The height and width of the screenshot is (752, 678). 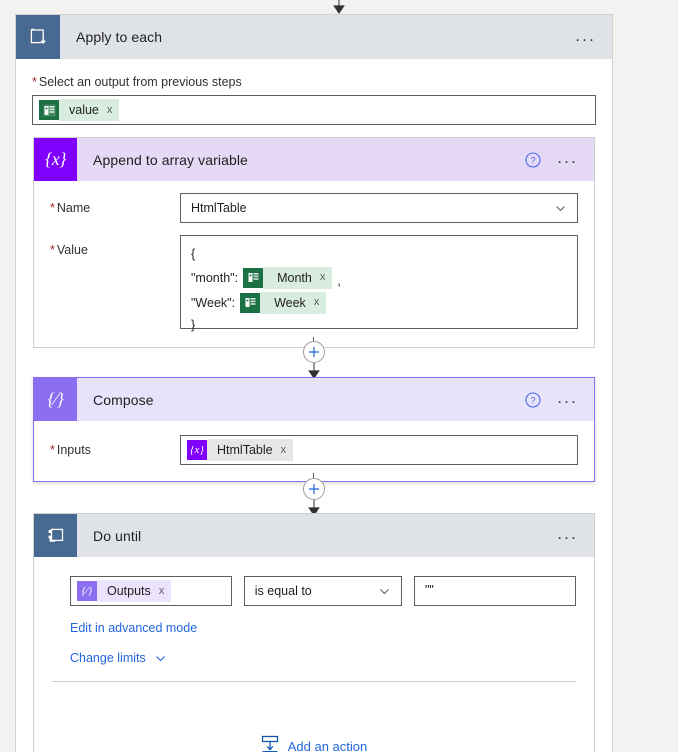 I want to click on compose-title: Compose, so click(x=123, y=399).